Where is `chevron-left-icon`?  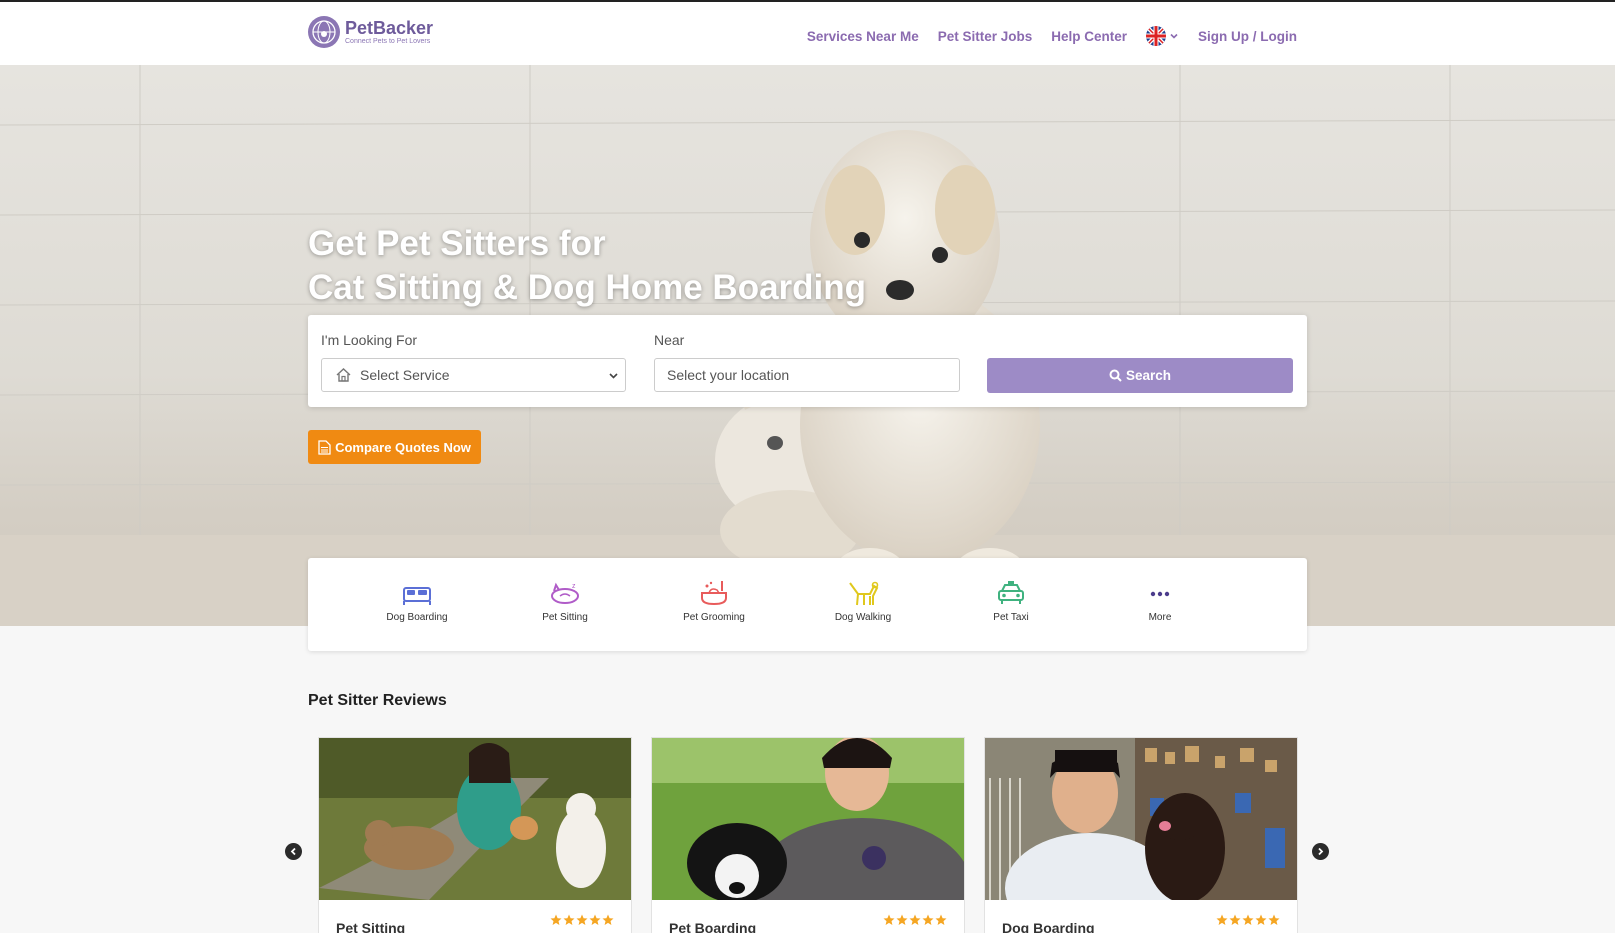
chevron-left-icon is located at coordinates (293, 851).